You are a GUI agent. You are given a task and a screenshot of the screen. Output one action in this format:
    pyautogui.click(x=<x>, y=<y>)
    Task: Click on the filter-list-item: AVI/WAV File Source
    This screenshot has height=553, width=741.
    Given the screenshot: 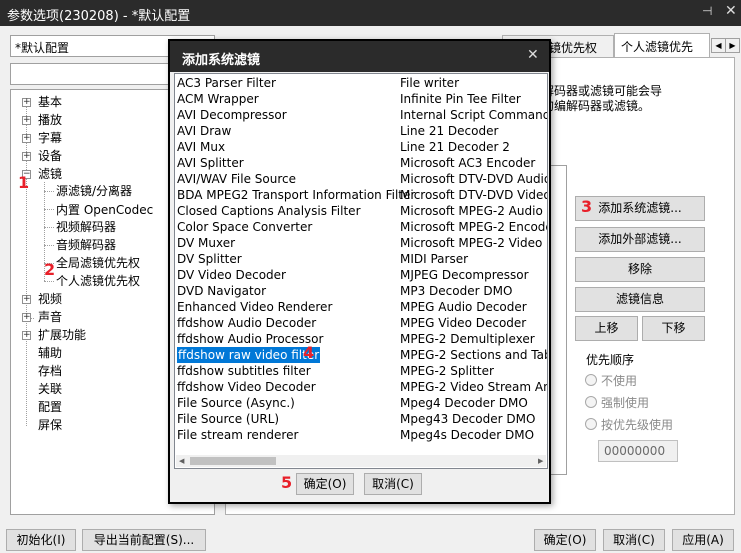 What is the action you would take?
    pyautogui.click(x=236, y=179)
    